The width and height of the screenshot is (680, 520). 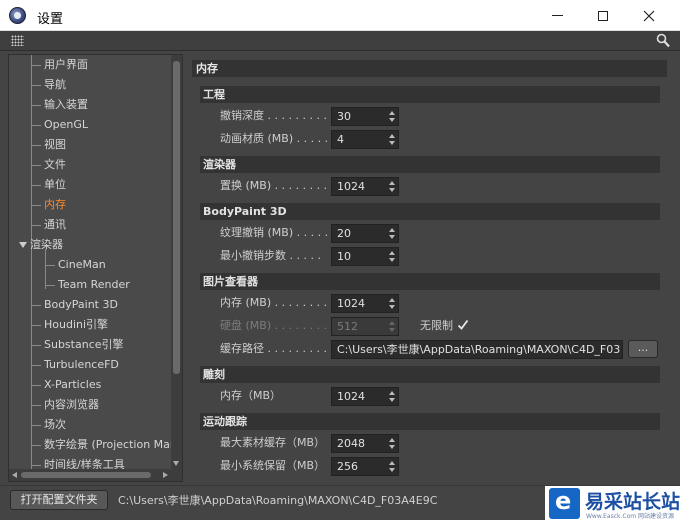 What do you see at coordinates (430, 94) in the screenshot?
I see `group-header-project: 工程` at bounding box center [430, 94].